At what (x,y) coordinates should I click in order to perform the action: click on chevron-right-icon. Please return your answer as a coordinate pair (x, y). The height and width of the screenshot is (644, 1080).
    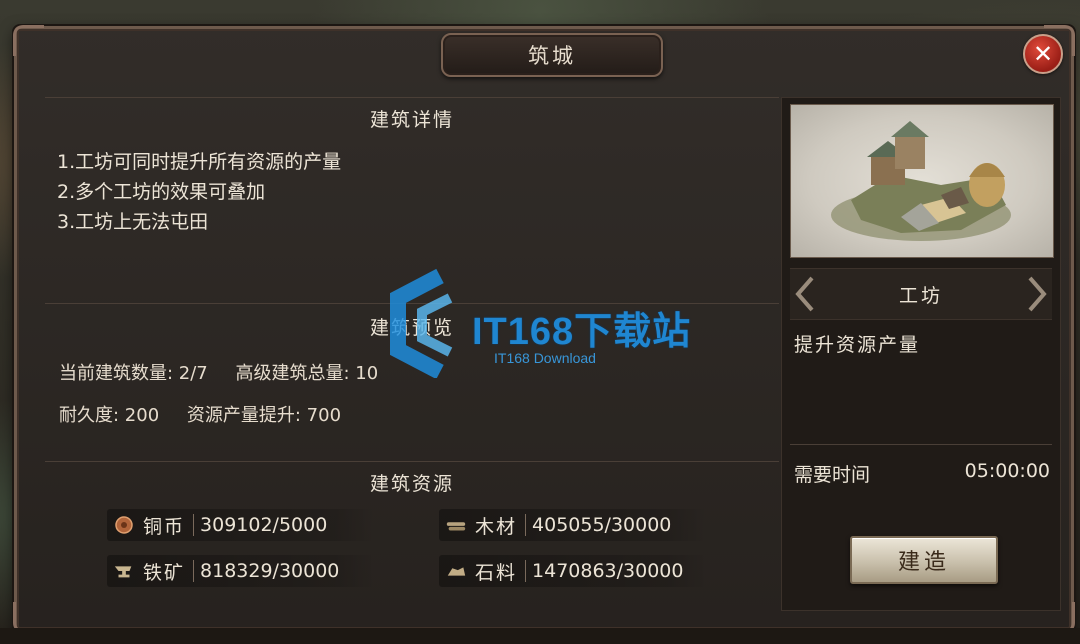
    Looking at the image, I should click on (1037, 294).